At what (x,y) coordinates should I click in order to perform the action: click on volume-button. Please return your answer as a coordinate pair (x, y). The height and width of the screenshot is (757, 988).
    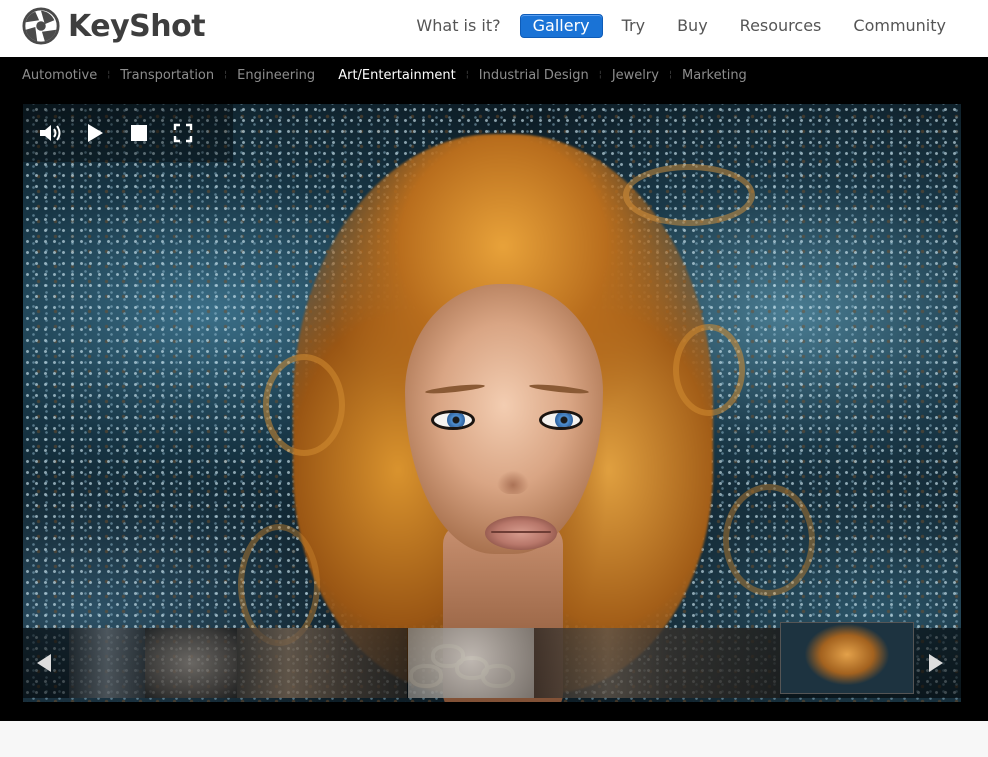
    Looking at the image, I should click on (51, 133).